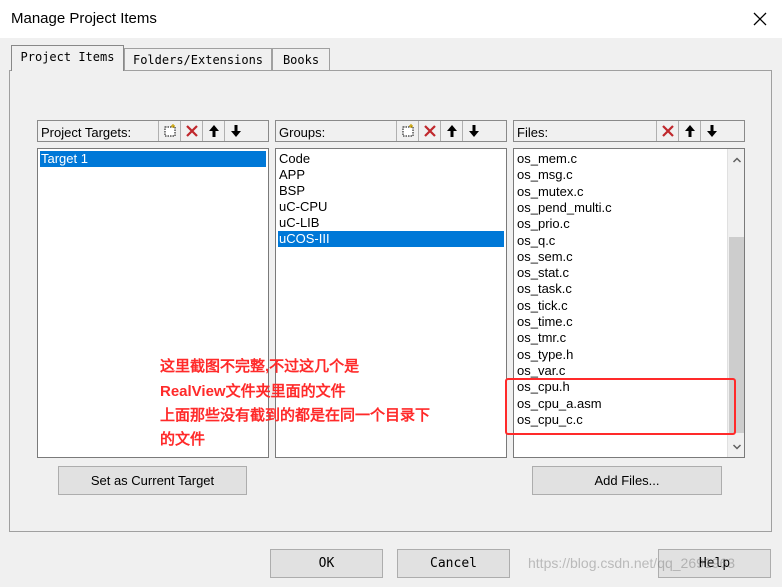  Describe the element at coordinates (292, 191) in the screenshot. I see `group-item: BSP` at that location.